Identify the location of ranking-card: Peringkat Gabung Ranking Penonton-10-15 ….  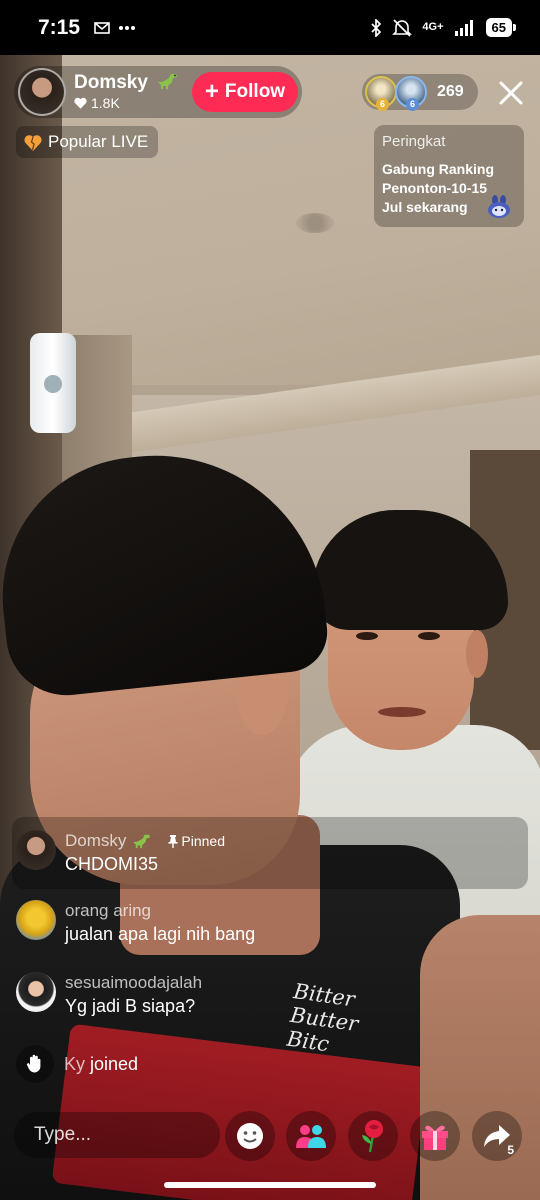
(449, 176).